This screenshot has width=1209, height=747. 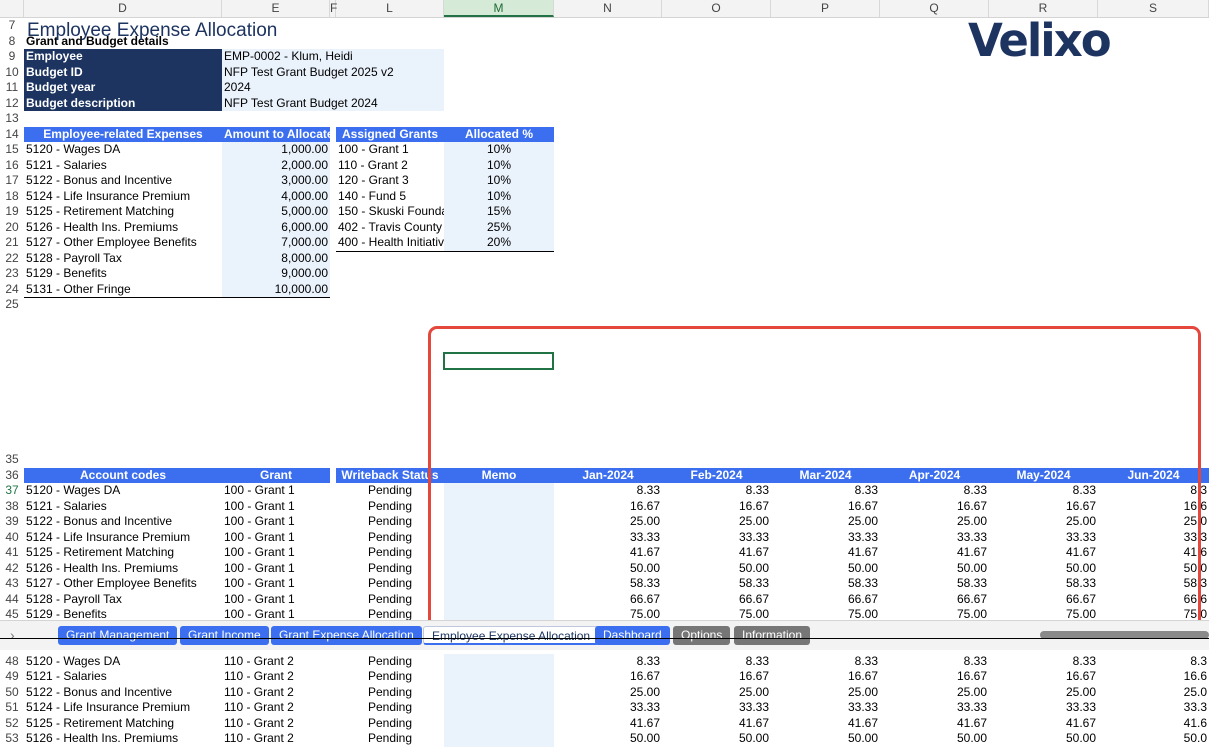 What do you see at coordinates (276, 165) in the screenshot?
I see `expense-amount: 2,000.00` at bounding box center [276, 165].